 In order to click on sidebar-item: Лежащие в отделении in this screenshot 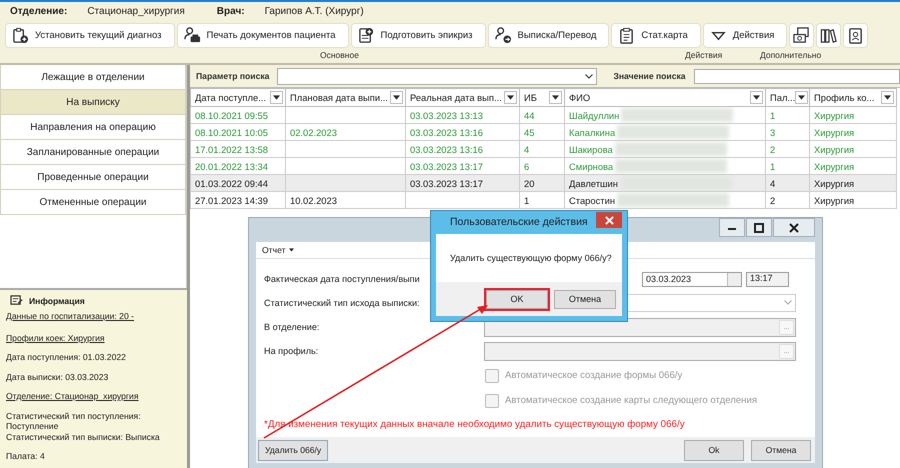, I will do `click(93, 77)`.